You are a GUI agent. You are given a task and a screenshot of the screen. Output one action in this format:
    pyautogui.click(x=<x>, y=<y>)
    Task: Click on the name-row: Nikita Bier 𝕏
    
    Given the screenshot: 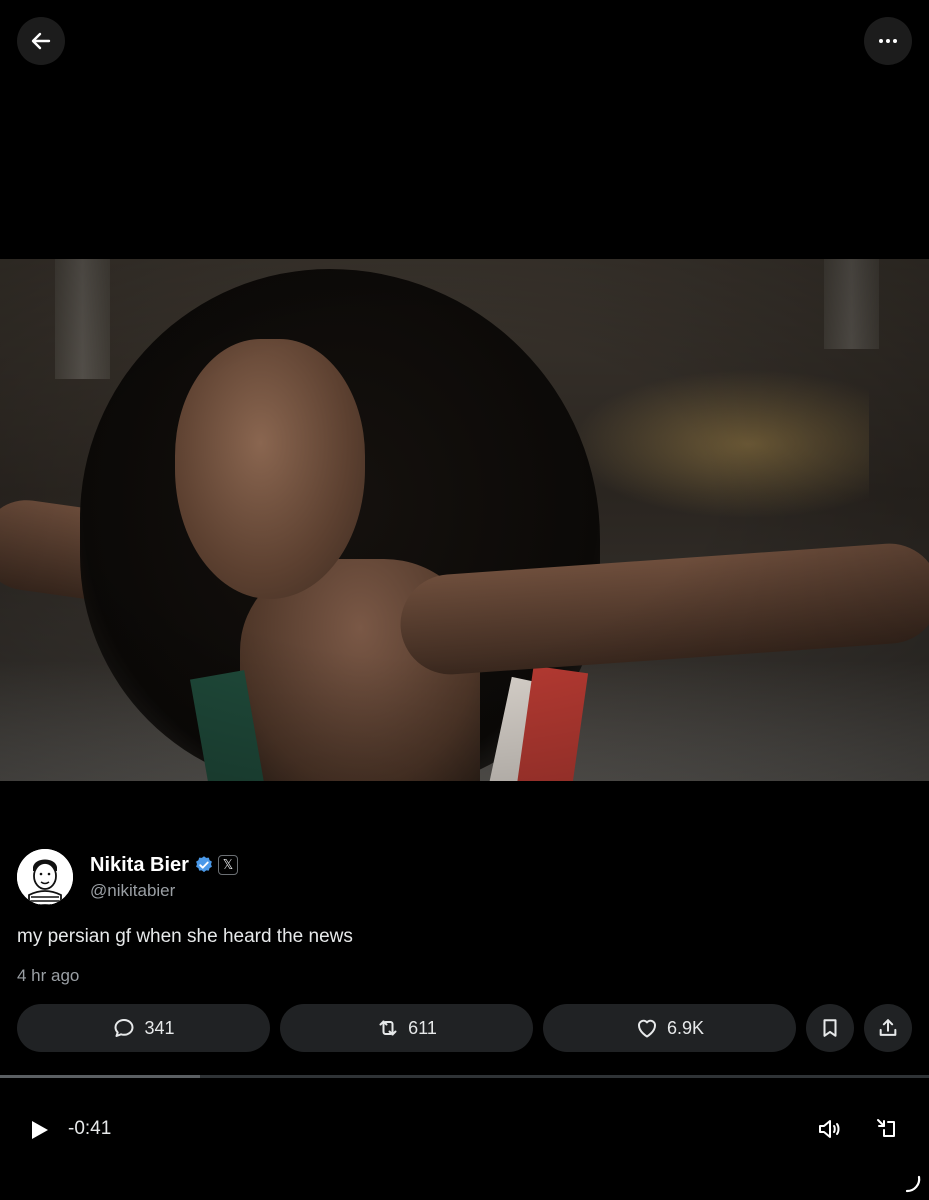 What is the action you would take?
    pyautogui.click(x=164, y=865)
    